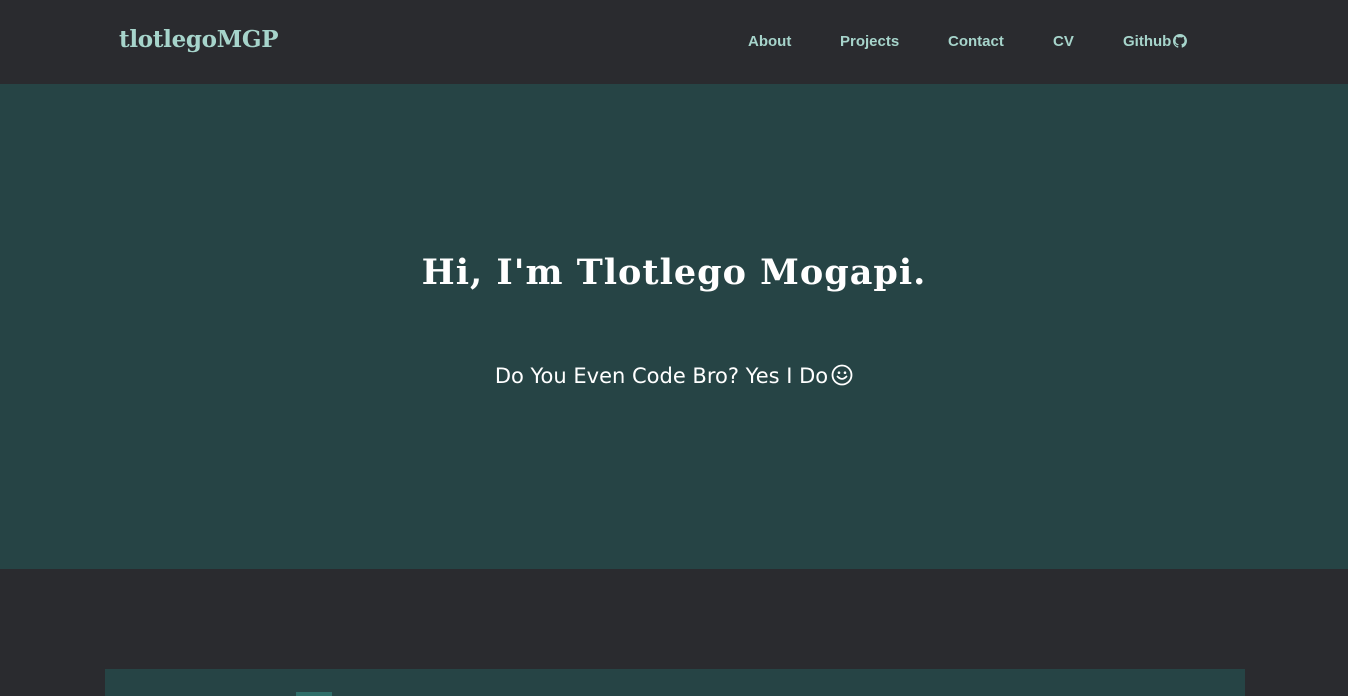 The image size is (1348, 696). I want to click on hero-subtitle: Do You Even Code Bro? Yes I Do, so click(674, 376).